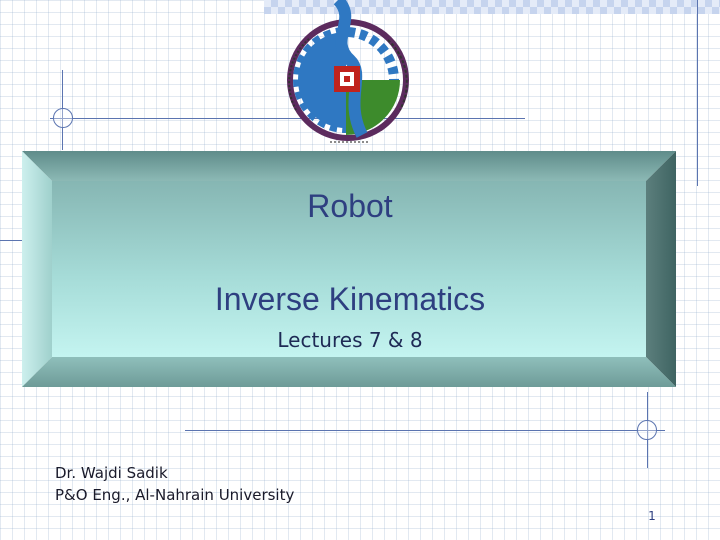 The image size is (720, 540). Describe the element at coordinates (350, 75) in the screenshot. I see `university-emblem-icon` at that location.